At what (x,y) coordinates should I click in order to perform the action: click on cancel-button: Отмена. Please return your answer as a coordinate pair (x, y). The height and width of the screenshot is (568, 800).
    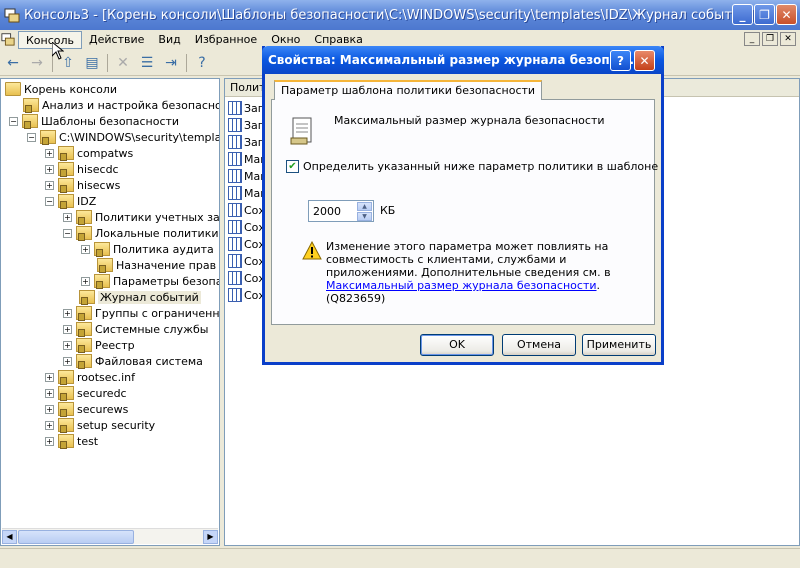
    Looking at the image, I should click on (539, 345).